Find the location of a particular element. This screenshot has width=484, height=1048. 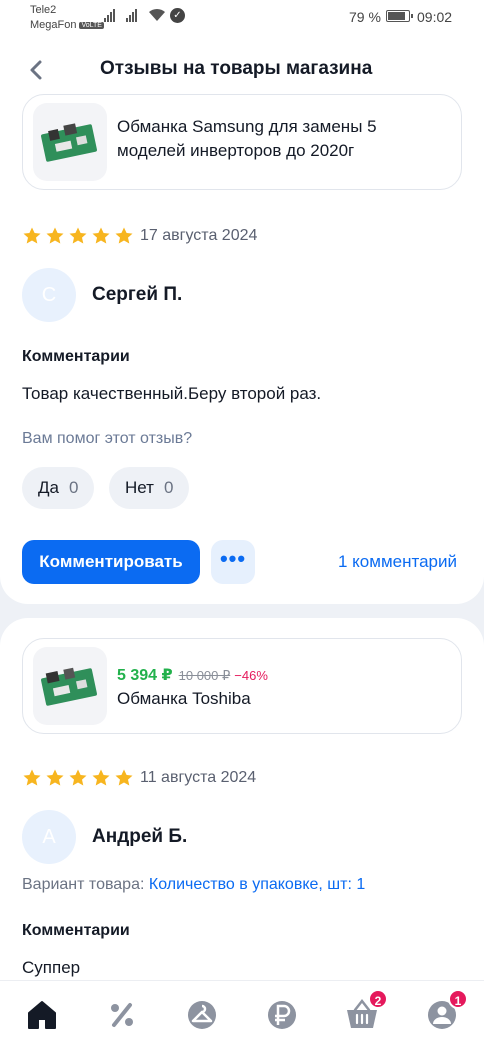

nav-cart: 2 is located at coordinates (365, 1012).